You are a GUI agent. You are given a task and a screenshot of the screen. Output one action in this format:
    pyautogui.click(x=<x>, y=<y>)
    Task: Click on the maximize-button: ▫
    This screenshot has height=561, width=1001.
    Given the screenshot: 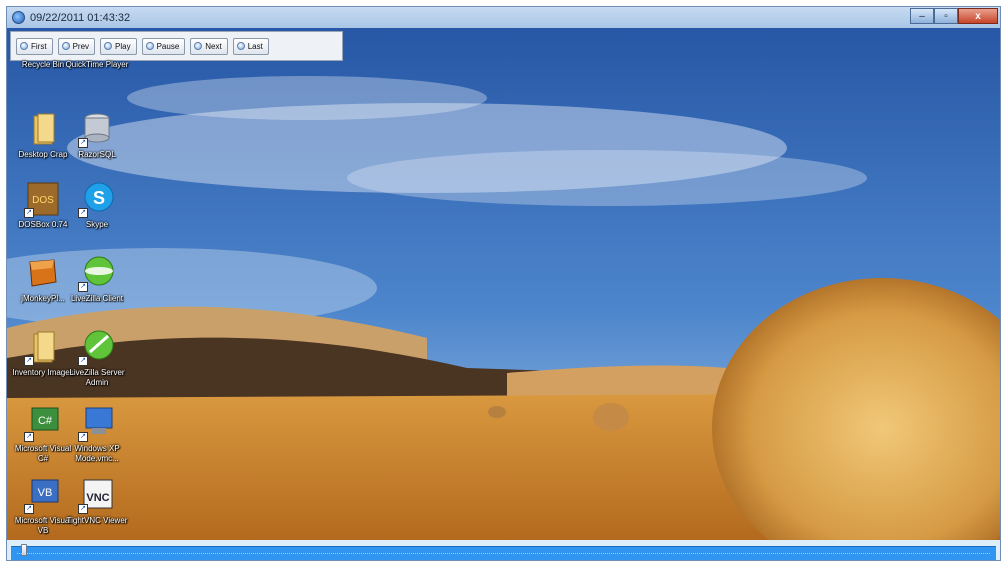 What is the action you would take?
    pyautogui.click(x=946, y=16)
    